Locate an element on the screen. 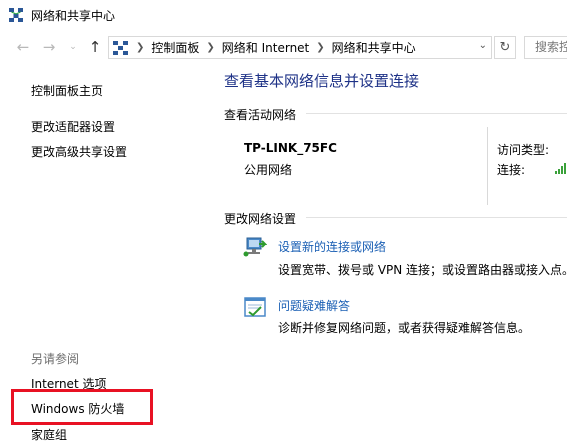 Image resolution: width=567 pixels, height=442 pixels. refresh-button: ↻ is located at coordinates (505, 47).